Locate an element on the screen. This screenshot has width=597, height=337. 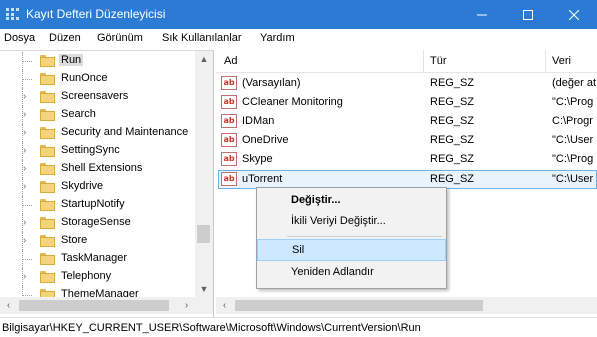
minimize-button is located at coordinates (482, 14).